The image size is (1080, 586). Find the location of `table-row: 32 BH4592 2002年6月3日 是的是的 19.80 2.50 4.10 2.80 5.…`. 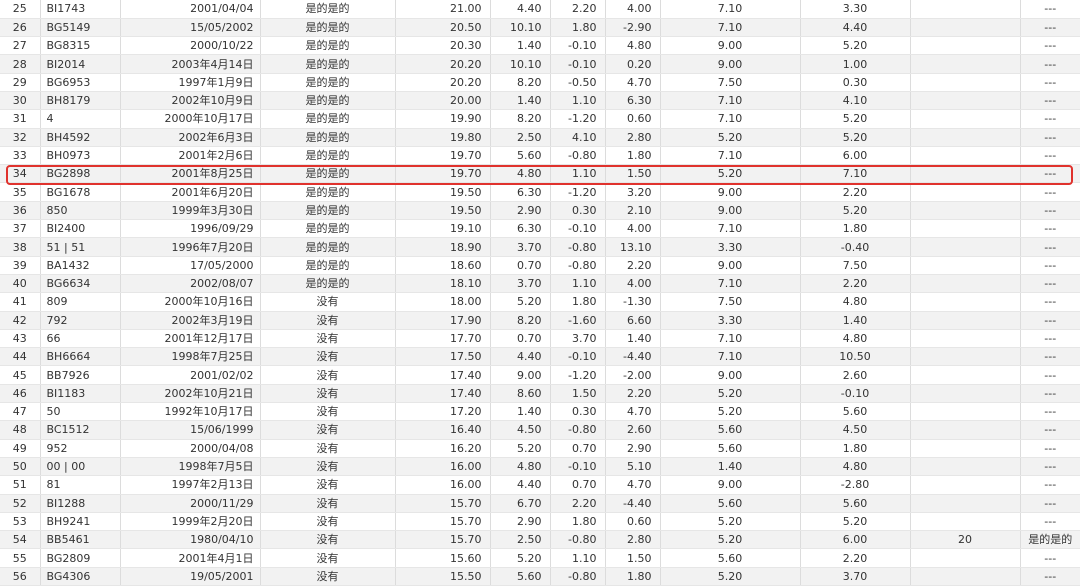

table-row: 32 BH4592 2002年6月3日 是的是的 19.80 2.50 4.10 2.80 5.… is located at coordinates (540, 137).